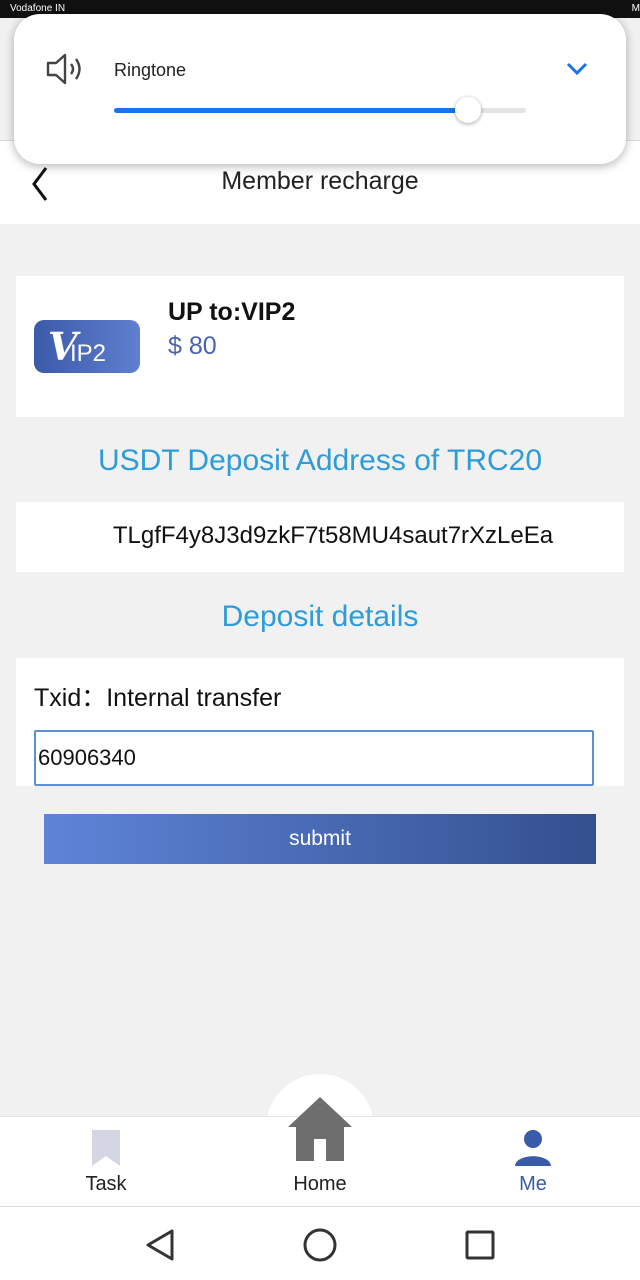  What do you see at coordinates (333, 535) in the screenshot?
I see `deposit-address: TLgfF4y8J3d9zkF7t58MU4saut7rXzLeEa` at bounding box center [333, 535].